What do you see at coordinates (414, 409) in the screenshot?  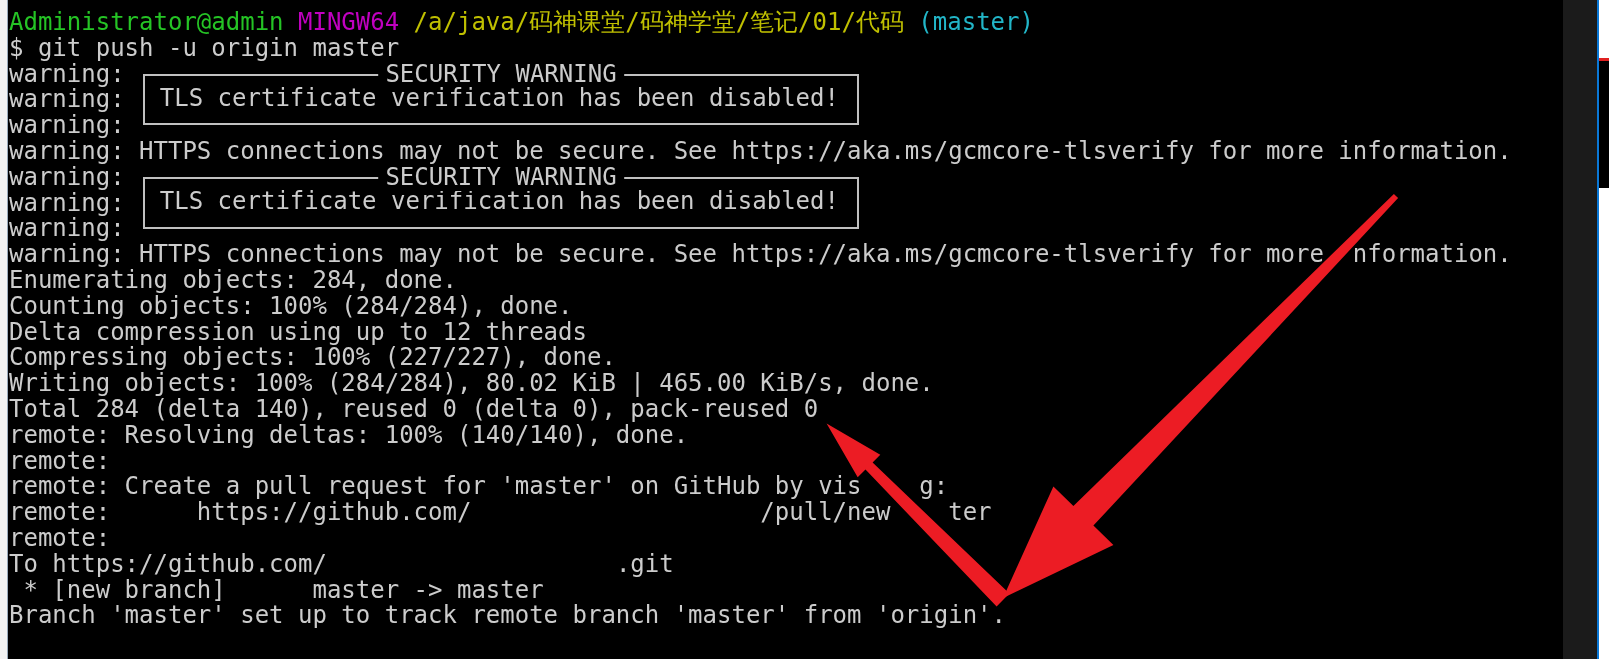 I see `output-line: Total 284 (delta 140), reused 0 (delta 0), pack-reused 0` at bounding box center [414, 409].